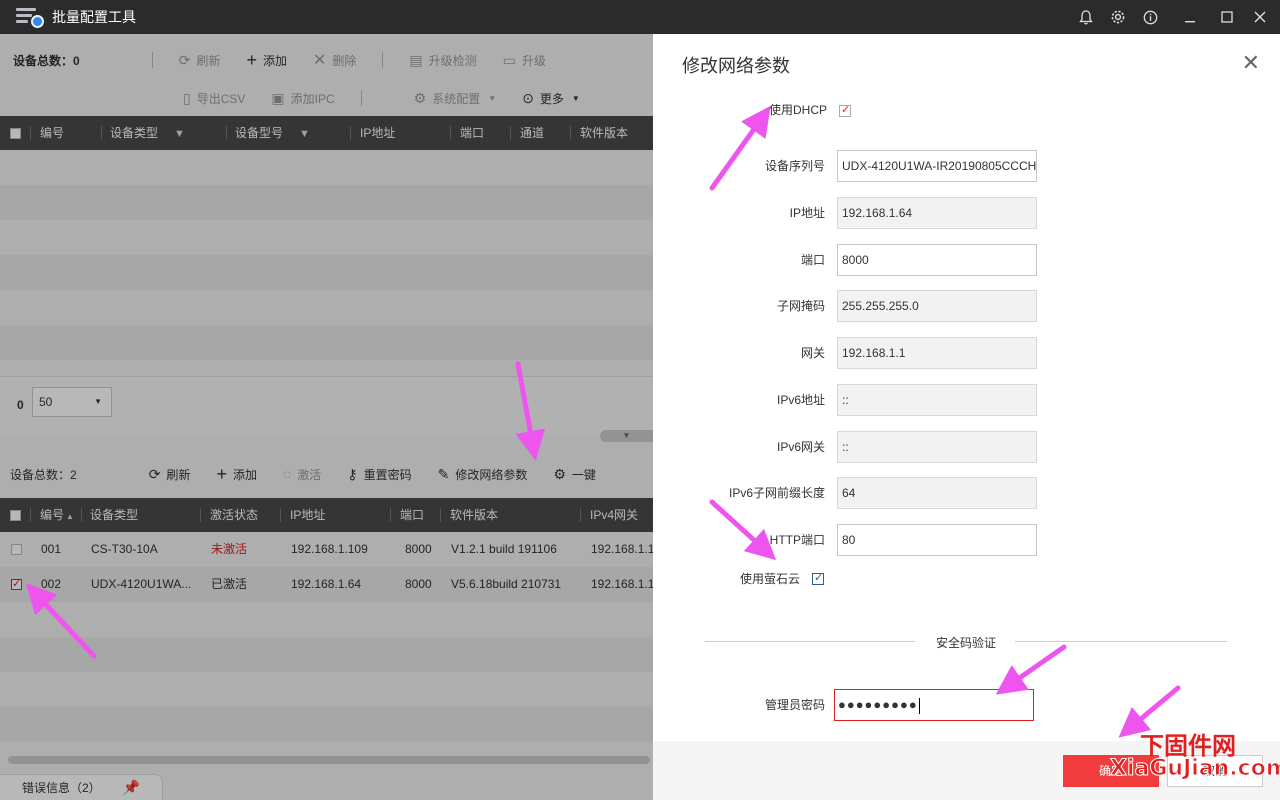 Image resolution: width=1280 pixels, height=800 pixels. What do you see at coordinates (810, 641) in the screenshot?
I see `section-divider-left` at bounding box center [810, 641].